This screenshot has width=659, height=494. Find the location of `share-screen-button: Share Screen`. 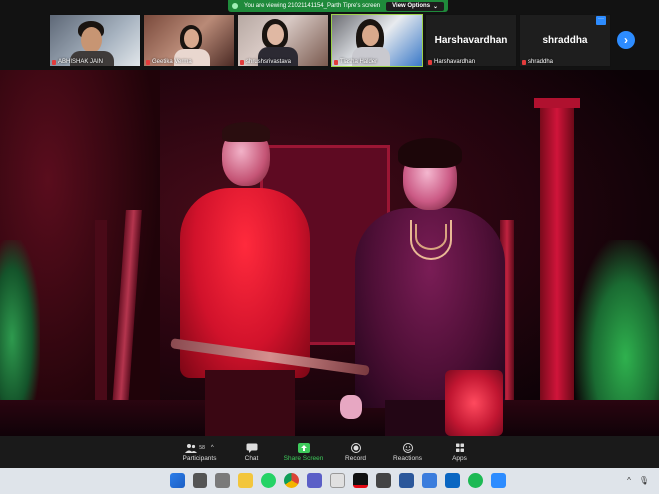

share-screen-button: Share Screen is located at coordinates (304, 452).